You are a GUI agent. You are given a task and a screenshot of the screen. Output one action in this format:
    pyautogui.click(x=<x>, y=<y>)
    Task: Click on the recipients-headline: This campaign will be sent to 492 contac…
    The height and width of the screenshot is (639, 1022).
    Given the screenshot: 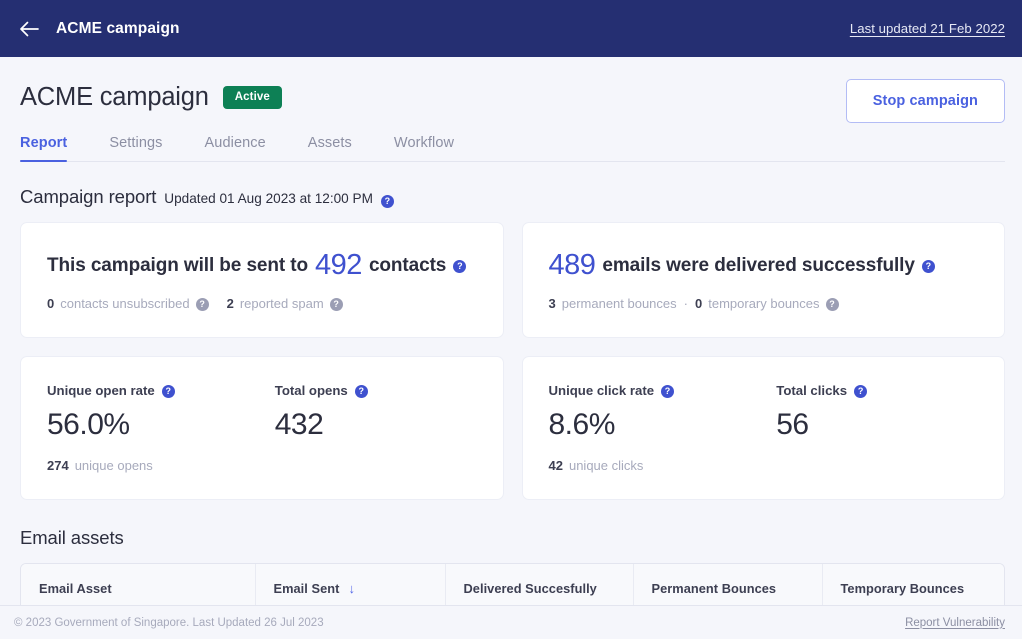 What is the action you would take?
    pyautogui.click(x=275, y=265)
    